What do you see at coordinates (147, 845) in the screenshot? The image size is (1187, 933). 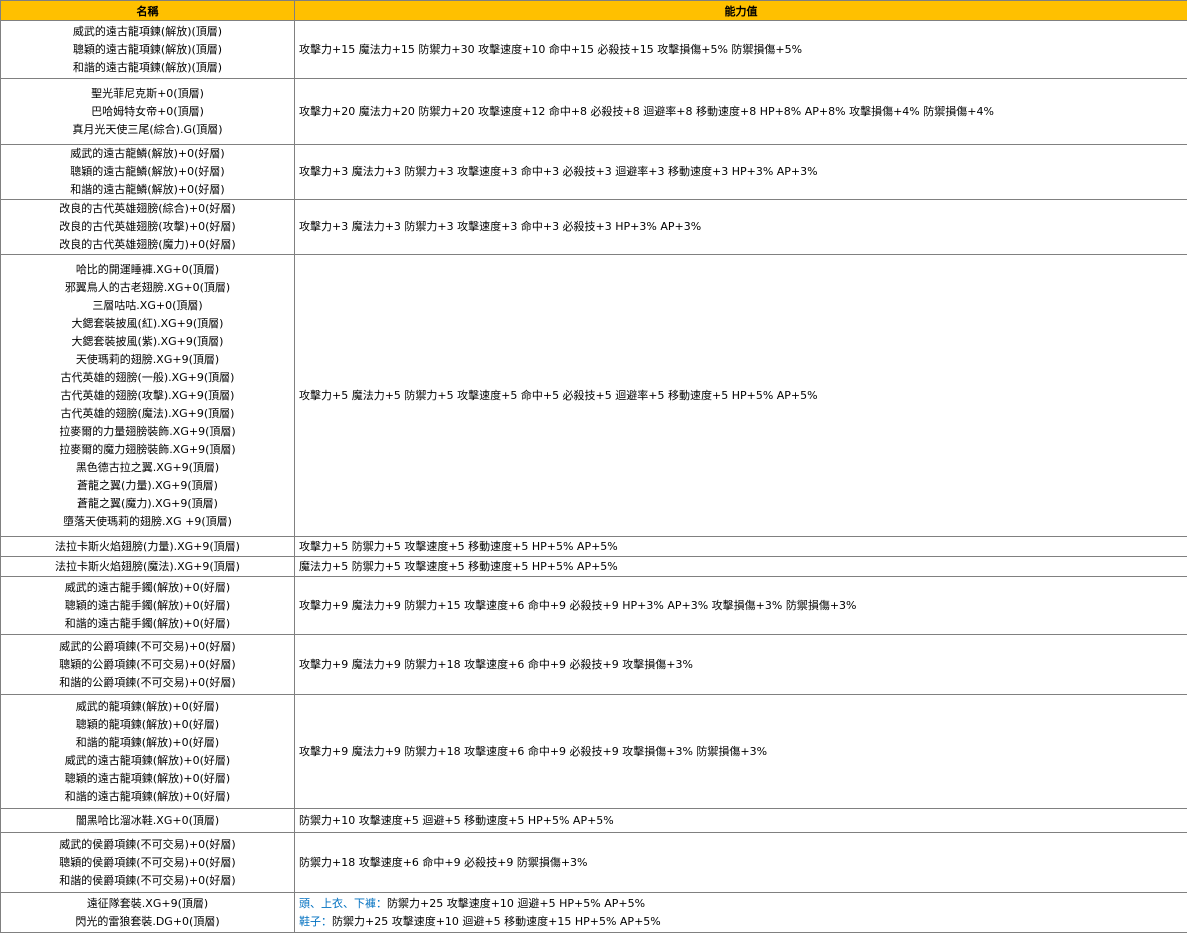 I see `item-name: 威武的侯爵項鍊(不可交易)+0(好層)` at bounding box center [147, 845].